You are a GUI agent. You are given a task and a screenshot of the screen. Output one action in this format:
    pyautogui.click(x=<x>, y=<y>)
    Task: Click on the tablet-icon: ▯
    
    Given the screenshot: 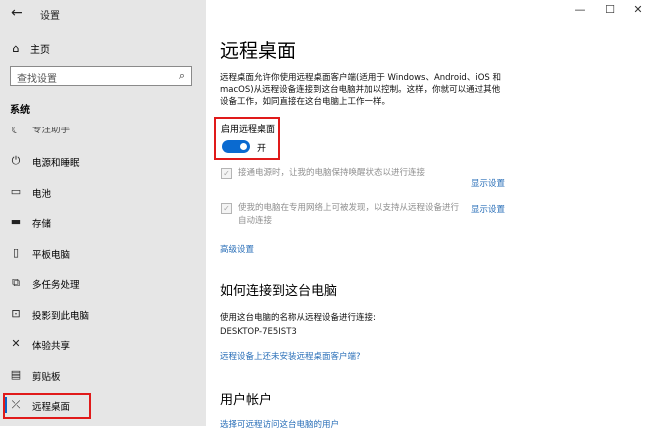 What is the action you would take?
    pyautogui.click(x=16, y=252)
    